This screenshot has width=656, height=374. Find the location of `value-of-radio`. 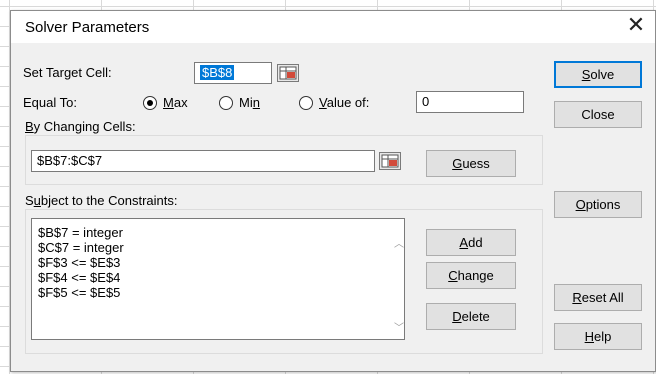

value-of-radio is located at coordinates (306, 103).